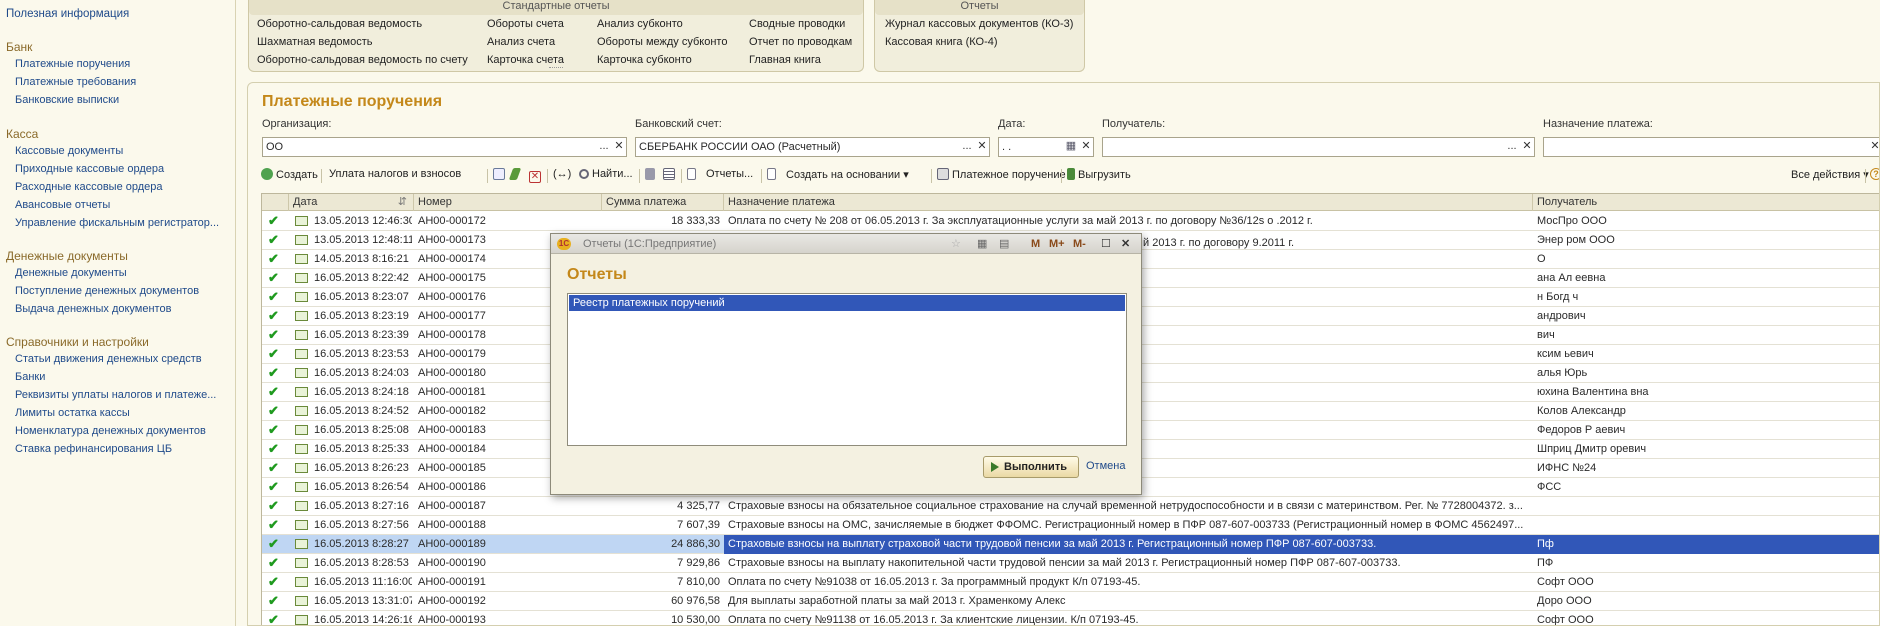 This screenshot has height=626, width=1880. I want to click on sidebar-item-money-nomenclature: Номенклатура денежных документов, so click(110, 431).